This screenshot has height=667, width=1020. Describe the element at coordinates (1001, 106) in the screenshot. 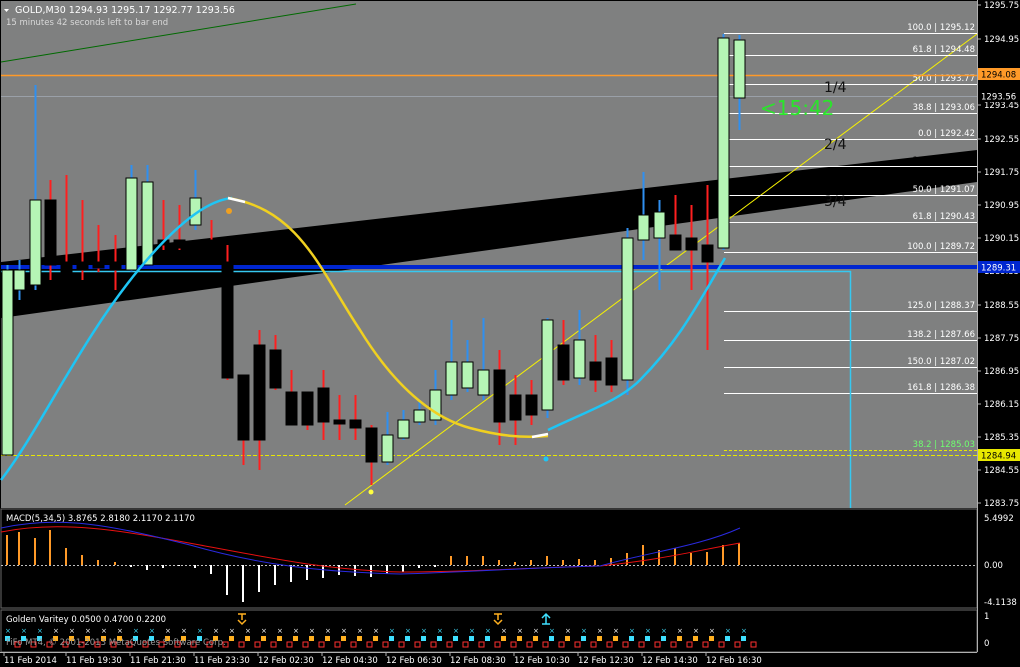

I see `price-tick-label: 1293.45` at that location.